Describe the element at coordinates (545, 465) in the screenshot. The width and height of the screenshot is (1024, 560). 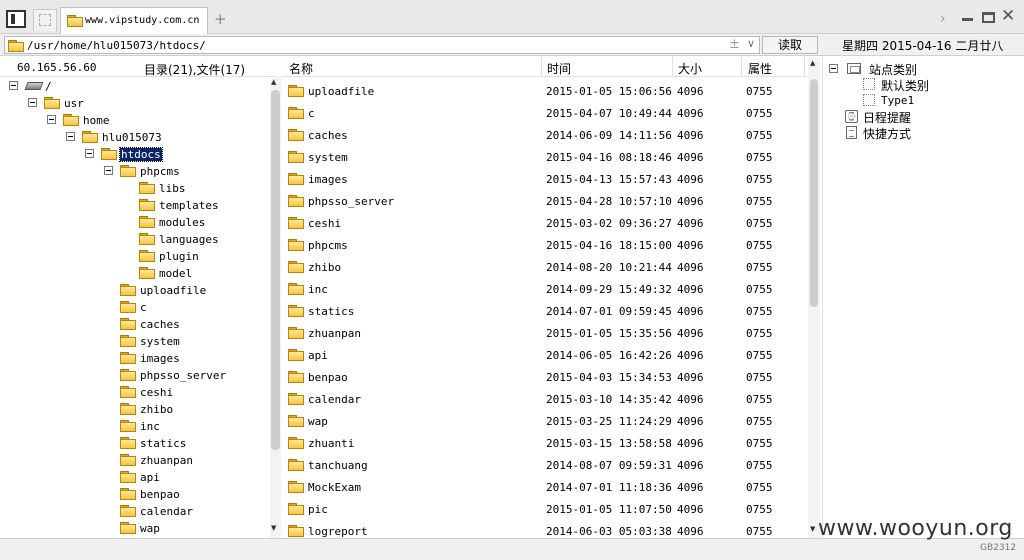
I see `file-row: tanchuang 2014-08-07 09:59:31 4096 0755` at that location.